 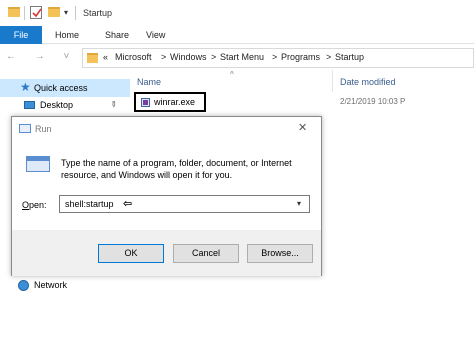 I want to click on tab-view: View, so click(x=155, y=35).